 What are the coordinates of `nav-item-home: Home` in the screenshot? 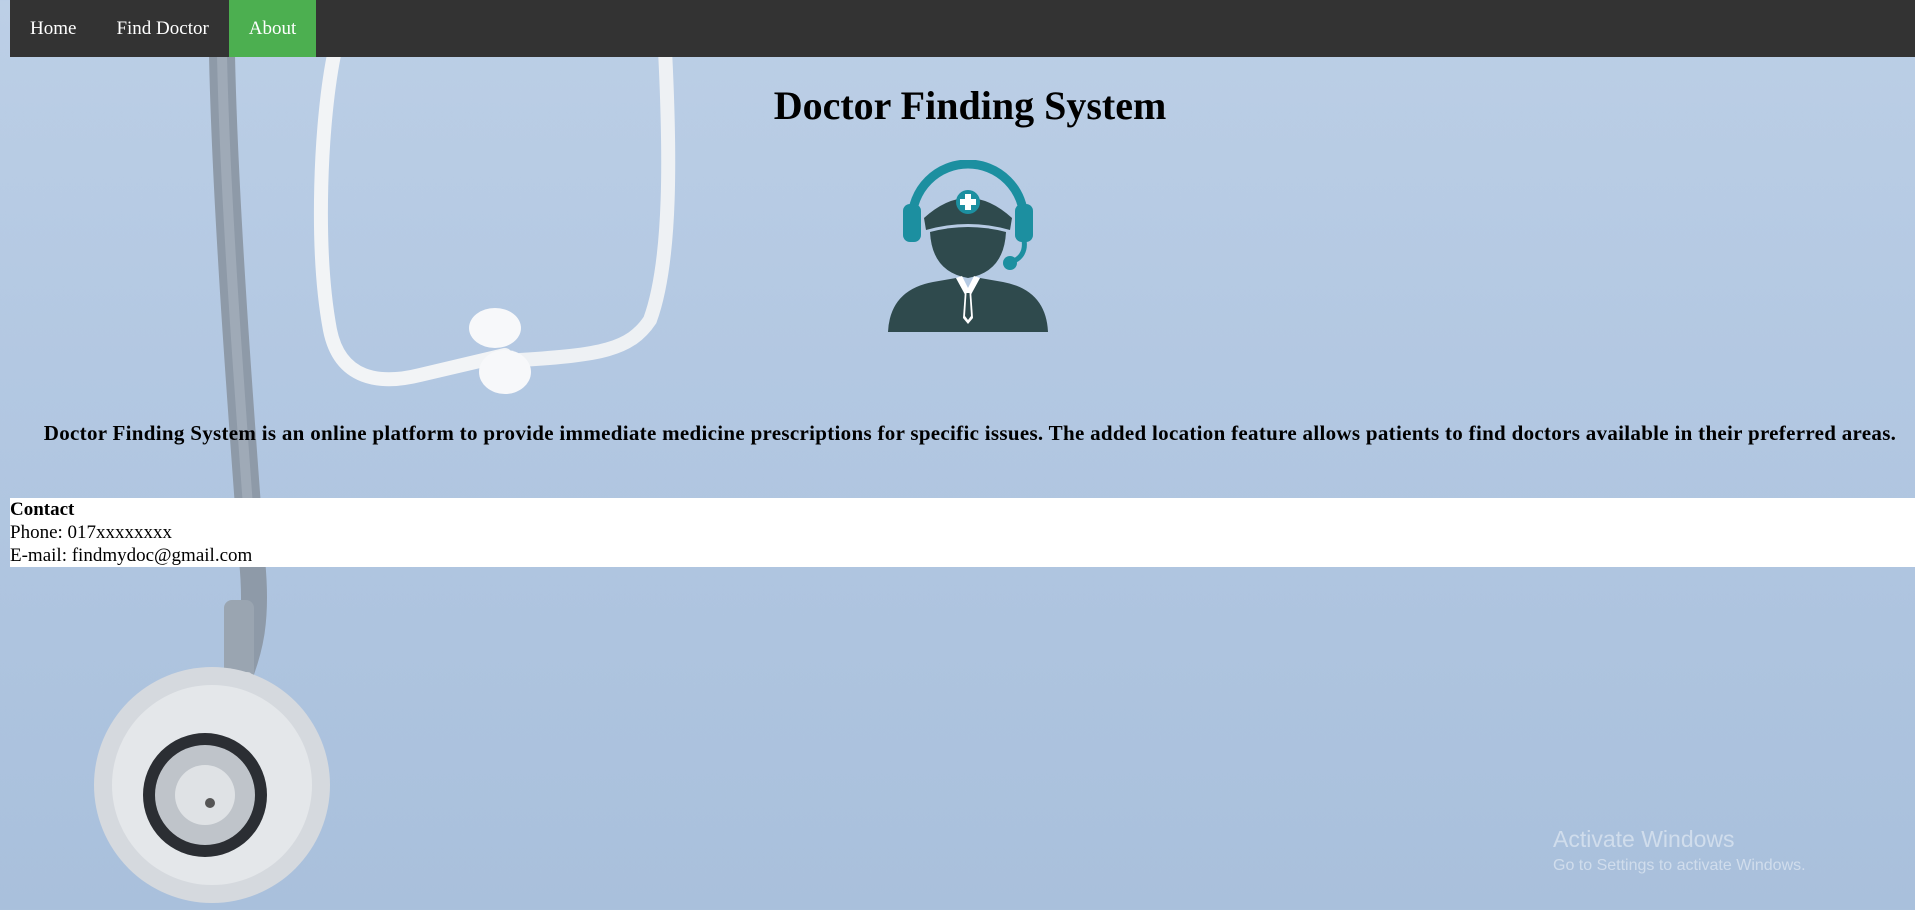 It's located at (53, 28).